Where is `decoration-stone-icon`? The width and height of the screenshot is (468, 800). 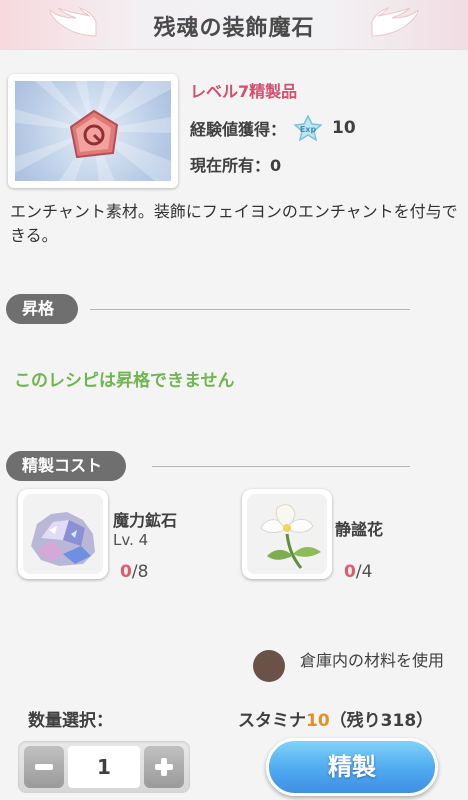
decoration-stone-icon is located at coordinates (94, 134).